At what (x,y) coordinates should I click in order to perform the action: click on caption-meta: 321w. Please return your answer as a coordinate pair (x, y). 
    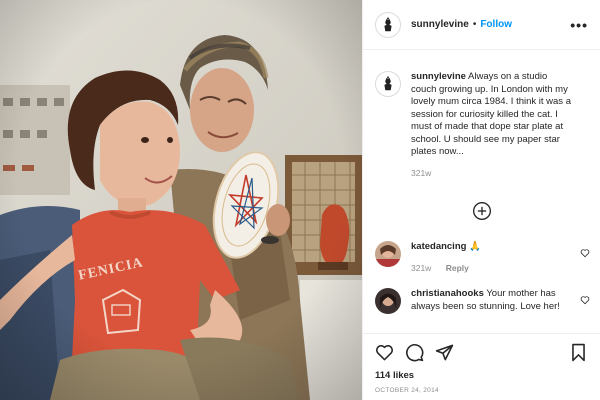
    Looking at the image, I should click on (492, 173).